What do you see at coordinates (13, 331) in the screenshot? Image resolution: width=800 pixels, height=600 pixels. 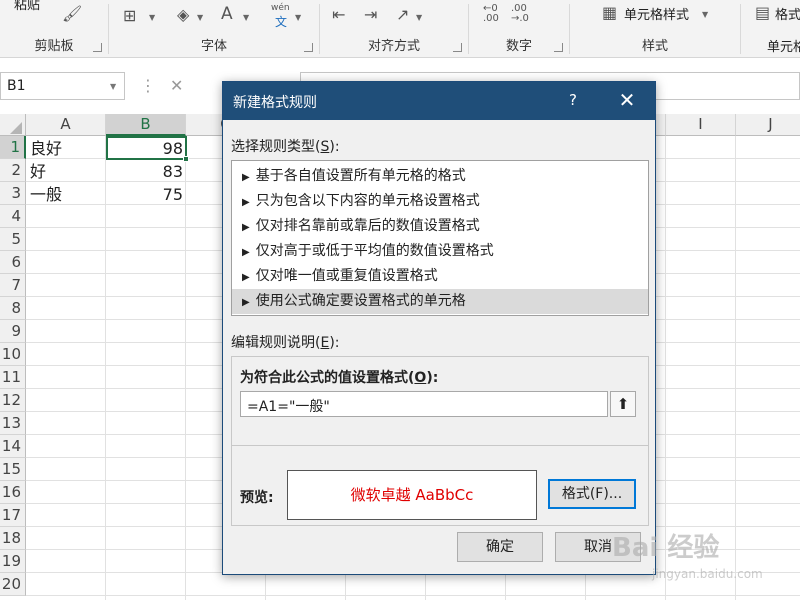 I see `row-header-9: 9` at bounding box center [13, 331].